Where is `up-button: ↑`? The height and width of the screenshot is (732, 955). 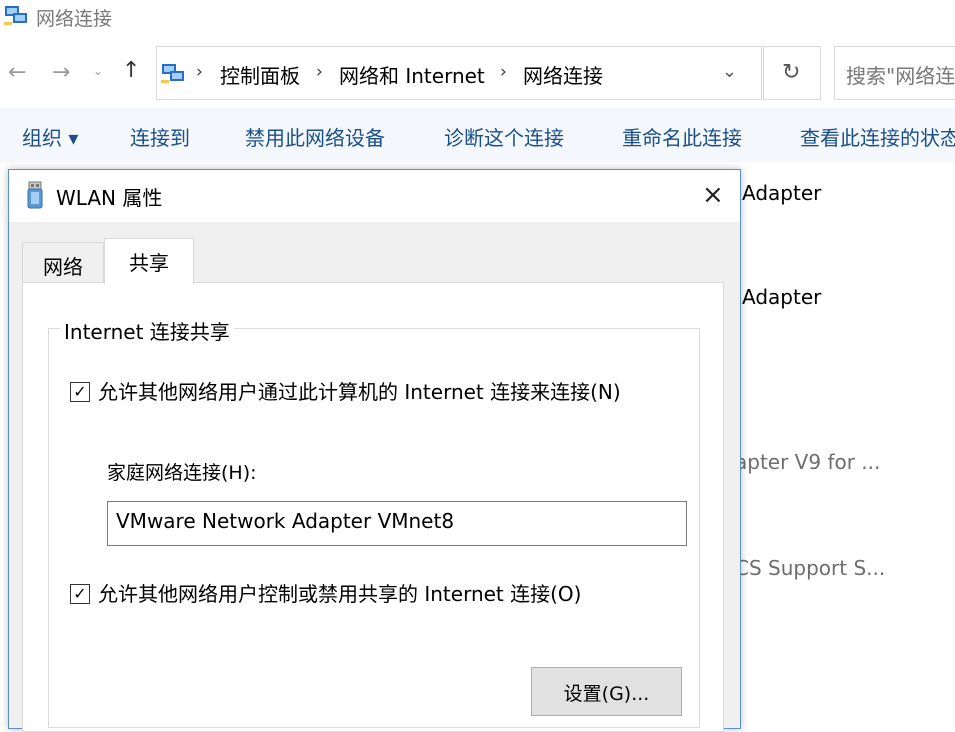 up-button: ↑ is located at coordinates (131, 70).